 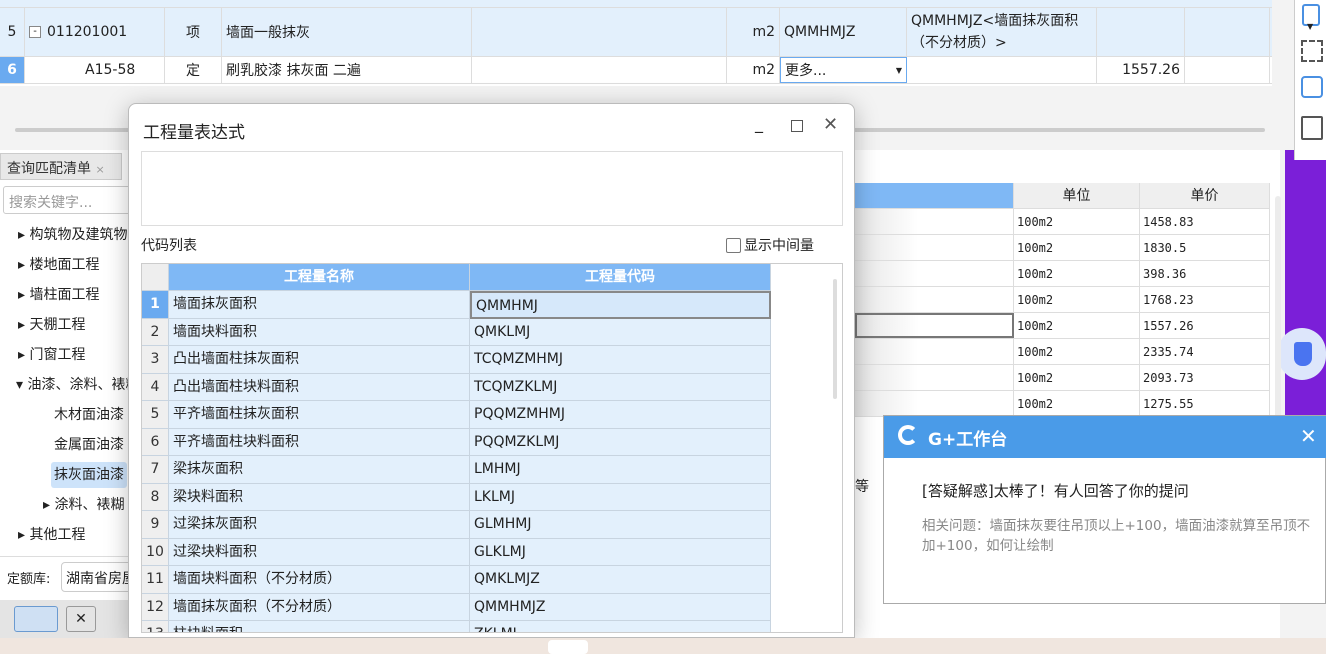 I want to click on tree-item: ▾ 油漆、涂料、裱糊, so click(x=77, y=385).